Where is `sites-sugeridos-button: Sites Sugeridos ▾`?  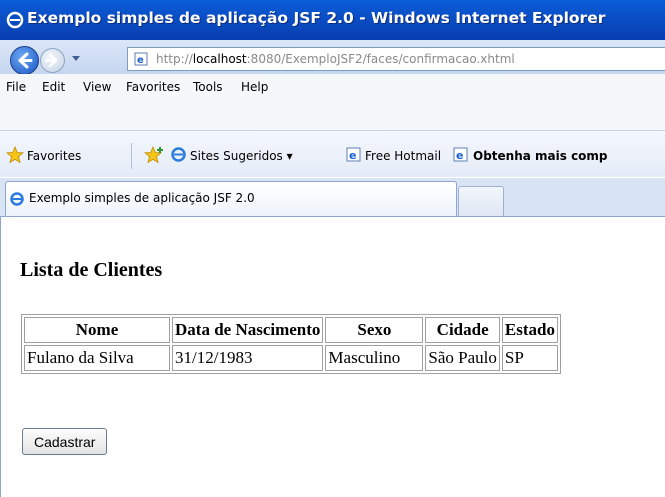 sites-sugeridos-button: Sites Sugeridos ▾ is located at coordinates (241, 156).